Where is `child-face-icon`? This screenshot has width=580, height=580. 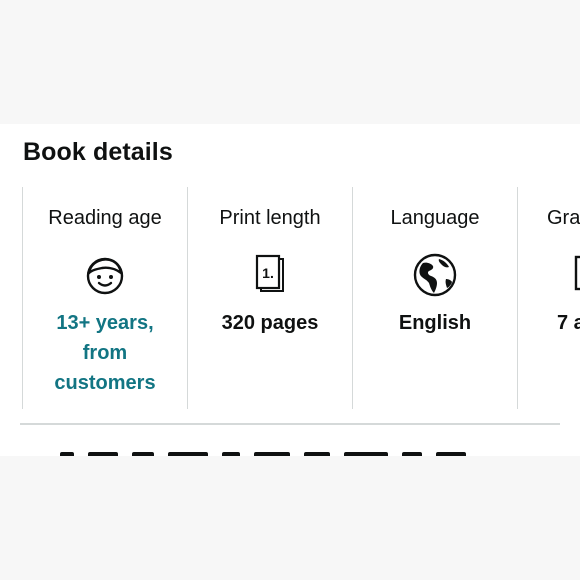
child-face-icon is located at coordinates (105, 275).